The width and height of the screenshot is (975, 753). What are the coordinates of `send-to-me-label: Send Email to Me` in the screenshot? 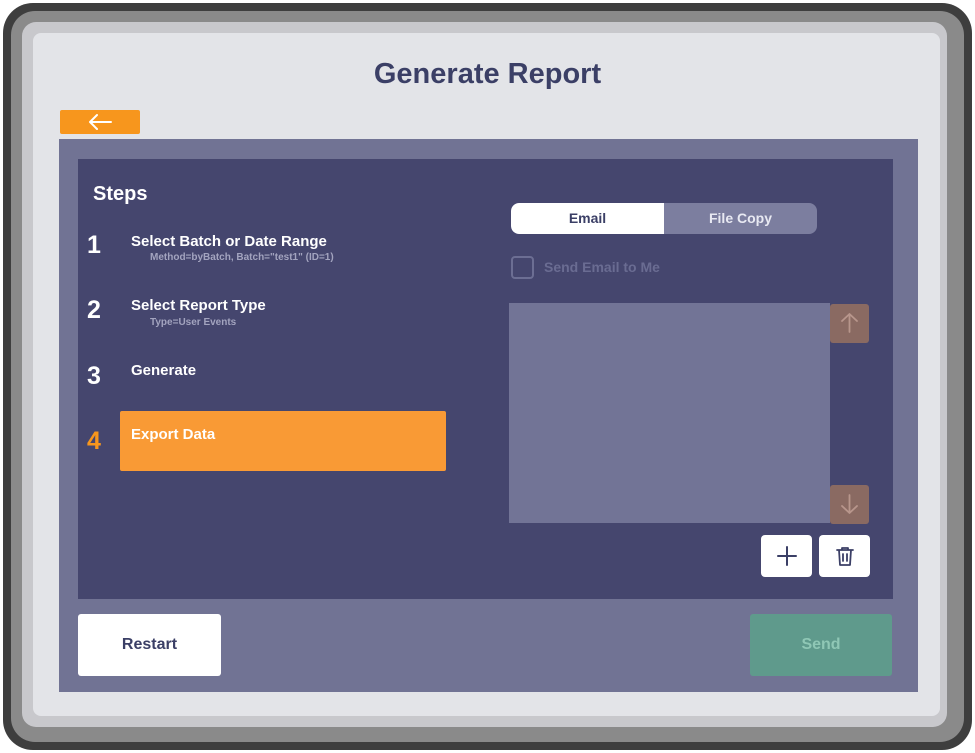 It's located at (602, 267).